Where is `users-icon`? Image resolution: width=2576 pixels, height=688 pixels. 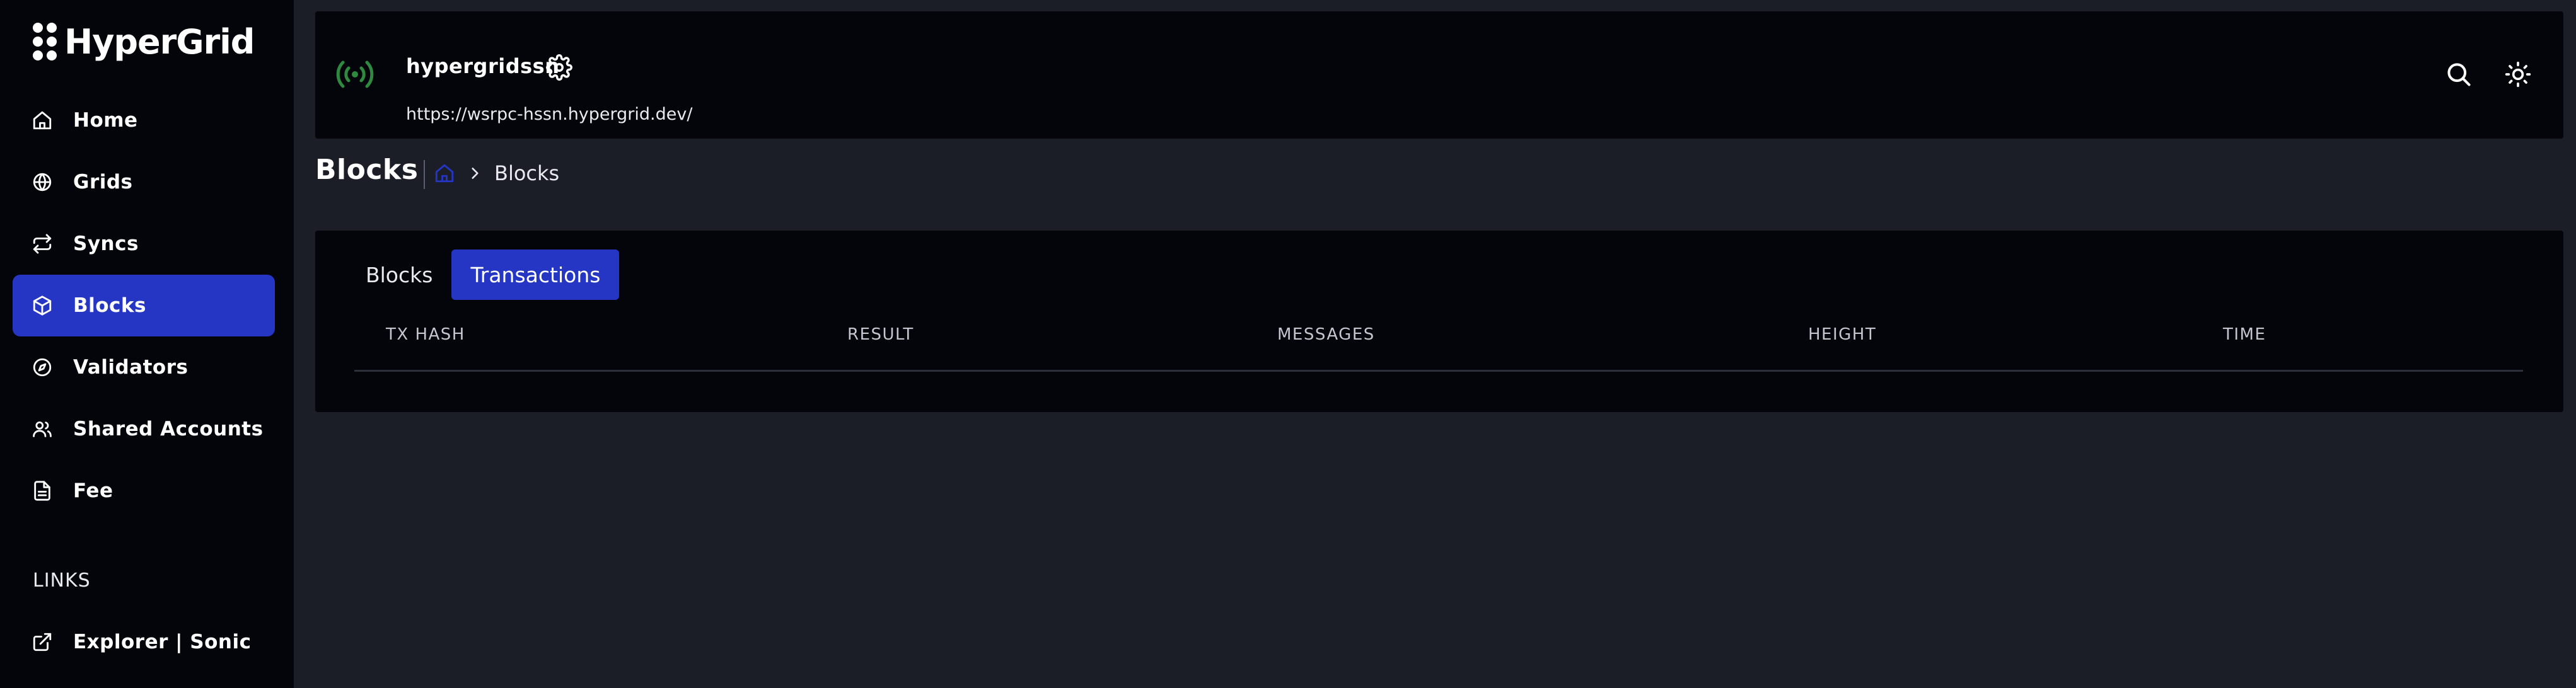 users-icon is located at coordinates (42, 429).